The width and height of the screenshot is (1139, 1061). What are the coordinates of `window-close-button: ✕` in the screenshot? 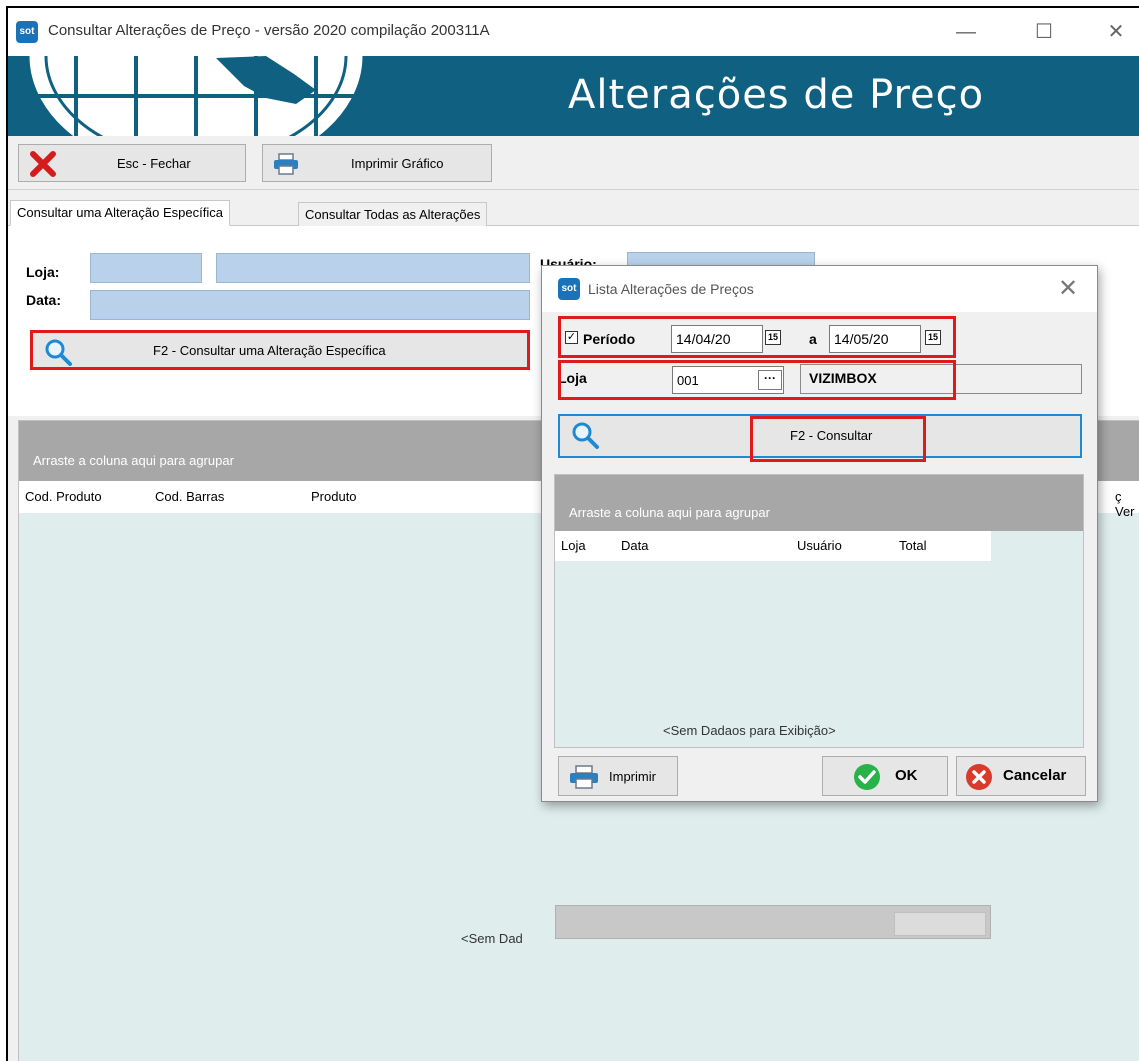 It's located at (1116, 32).